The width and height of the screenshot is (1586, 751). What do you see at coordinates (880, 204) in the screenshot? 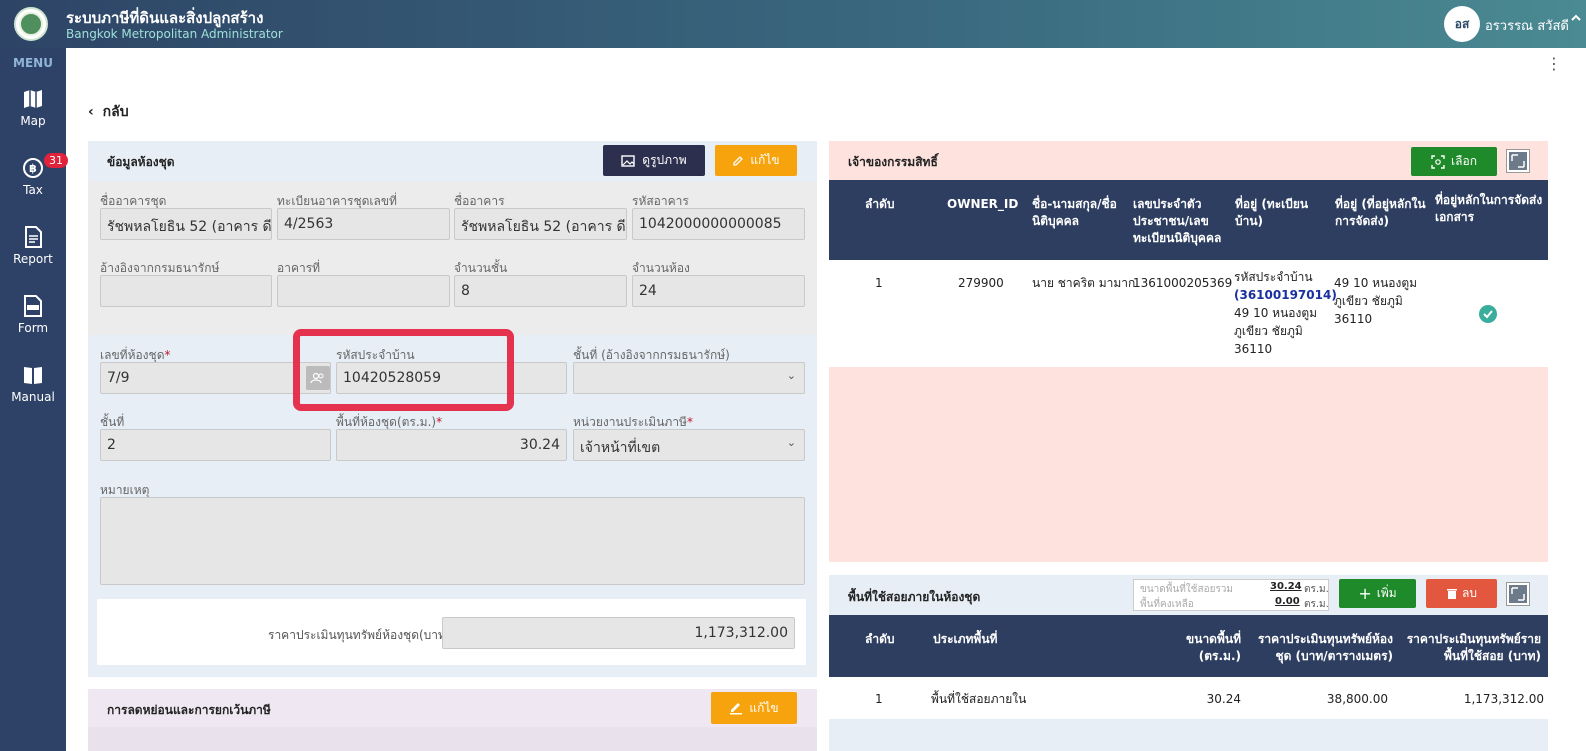
I see `owner-col-no: ลำดับ` at bounding box center [880, 204].